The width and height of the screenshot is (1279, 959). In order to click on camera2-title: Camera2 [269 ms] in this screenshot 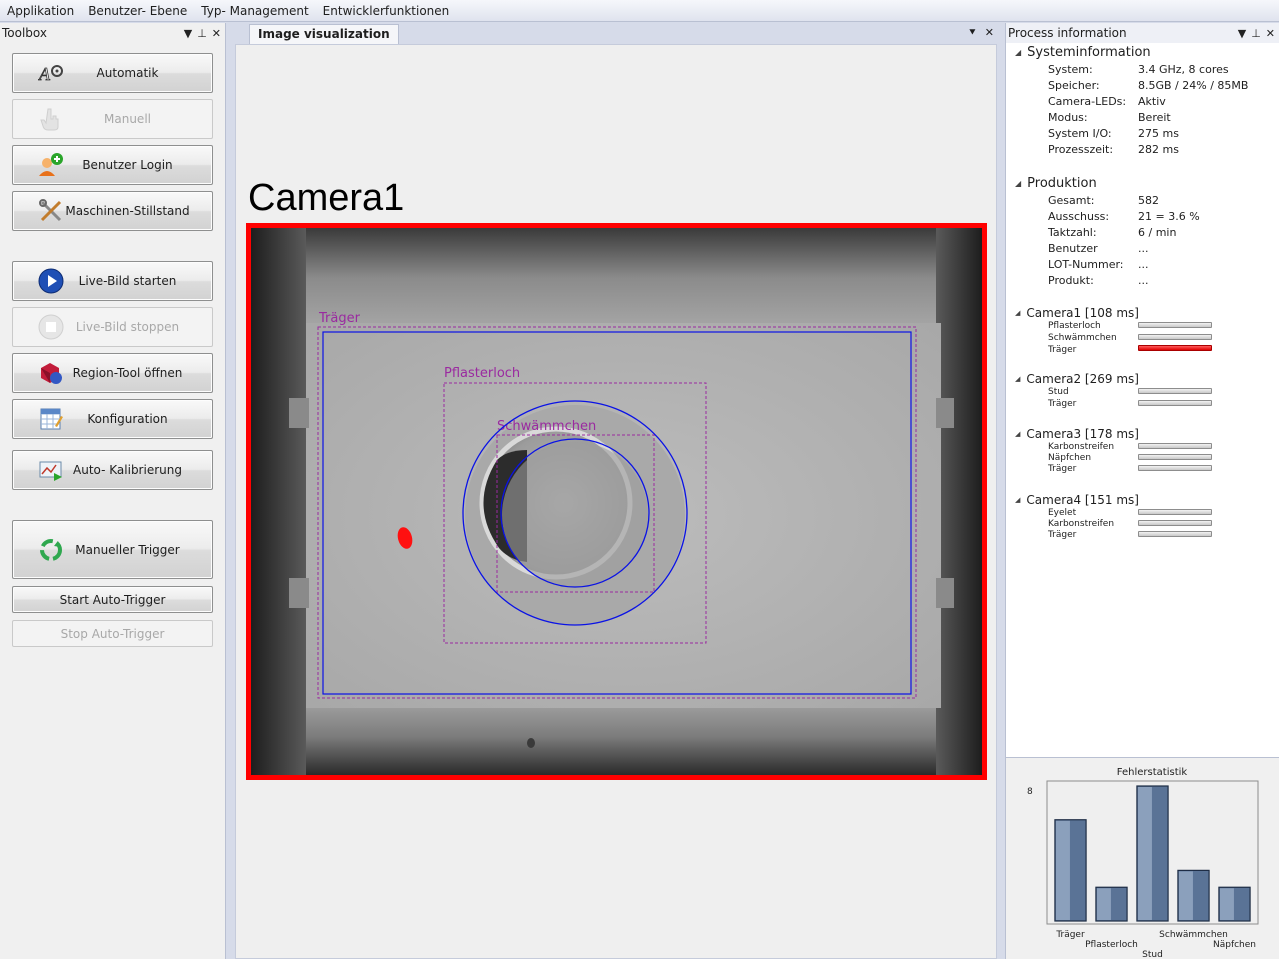, I will do `click(1082, 379)`.